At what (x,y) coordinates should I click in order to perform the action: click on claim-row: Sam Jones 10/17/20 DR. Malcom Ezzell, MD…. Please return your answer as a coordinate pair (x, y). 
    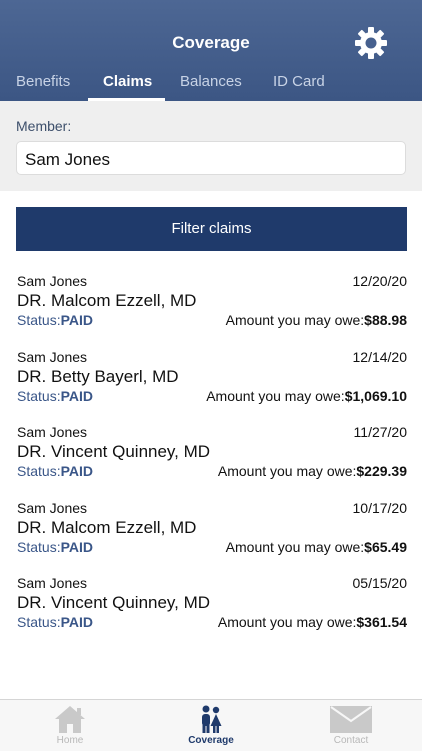
    Looking at the image, I should click on (211, 527).